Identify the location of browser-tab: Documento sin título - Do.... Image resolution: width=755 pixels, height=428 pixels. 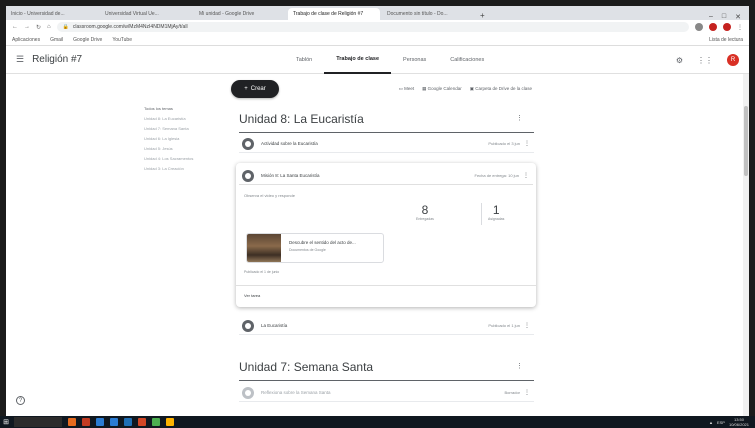
(428, 14).